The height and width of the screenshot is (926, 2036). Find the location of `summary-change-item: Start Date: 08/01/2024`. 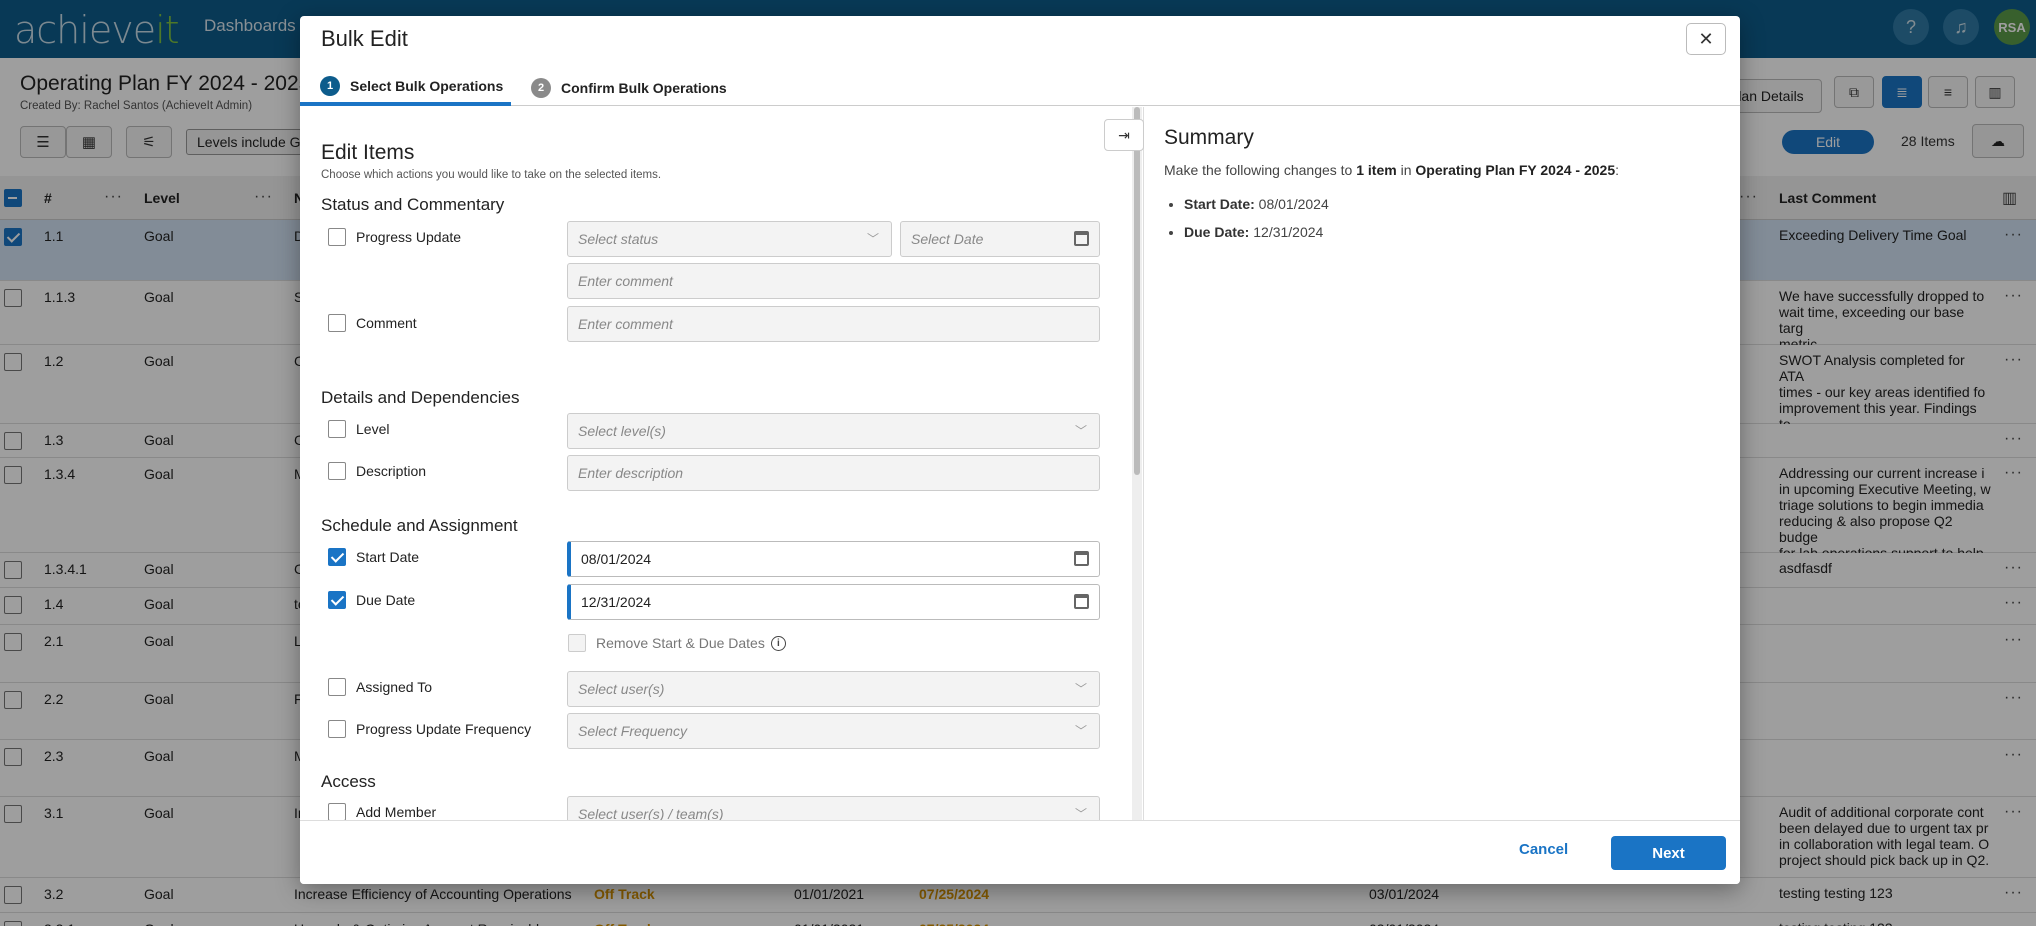

summary-change-item: Start Date: 08/01/2024 is located at coordinates (1454, 204).